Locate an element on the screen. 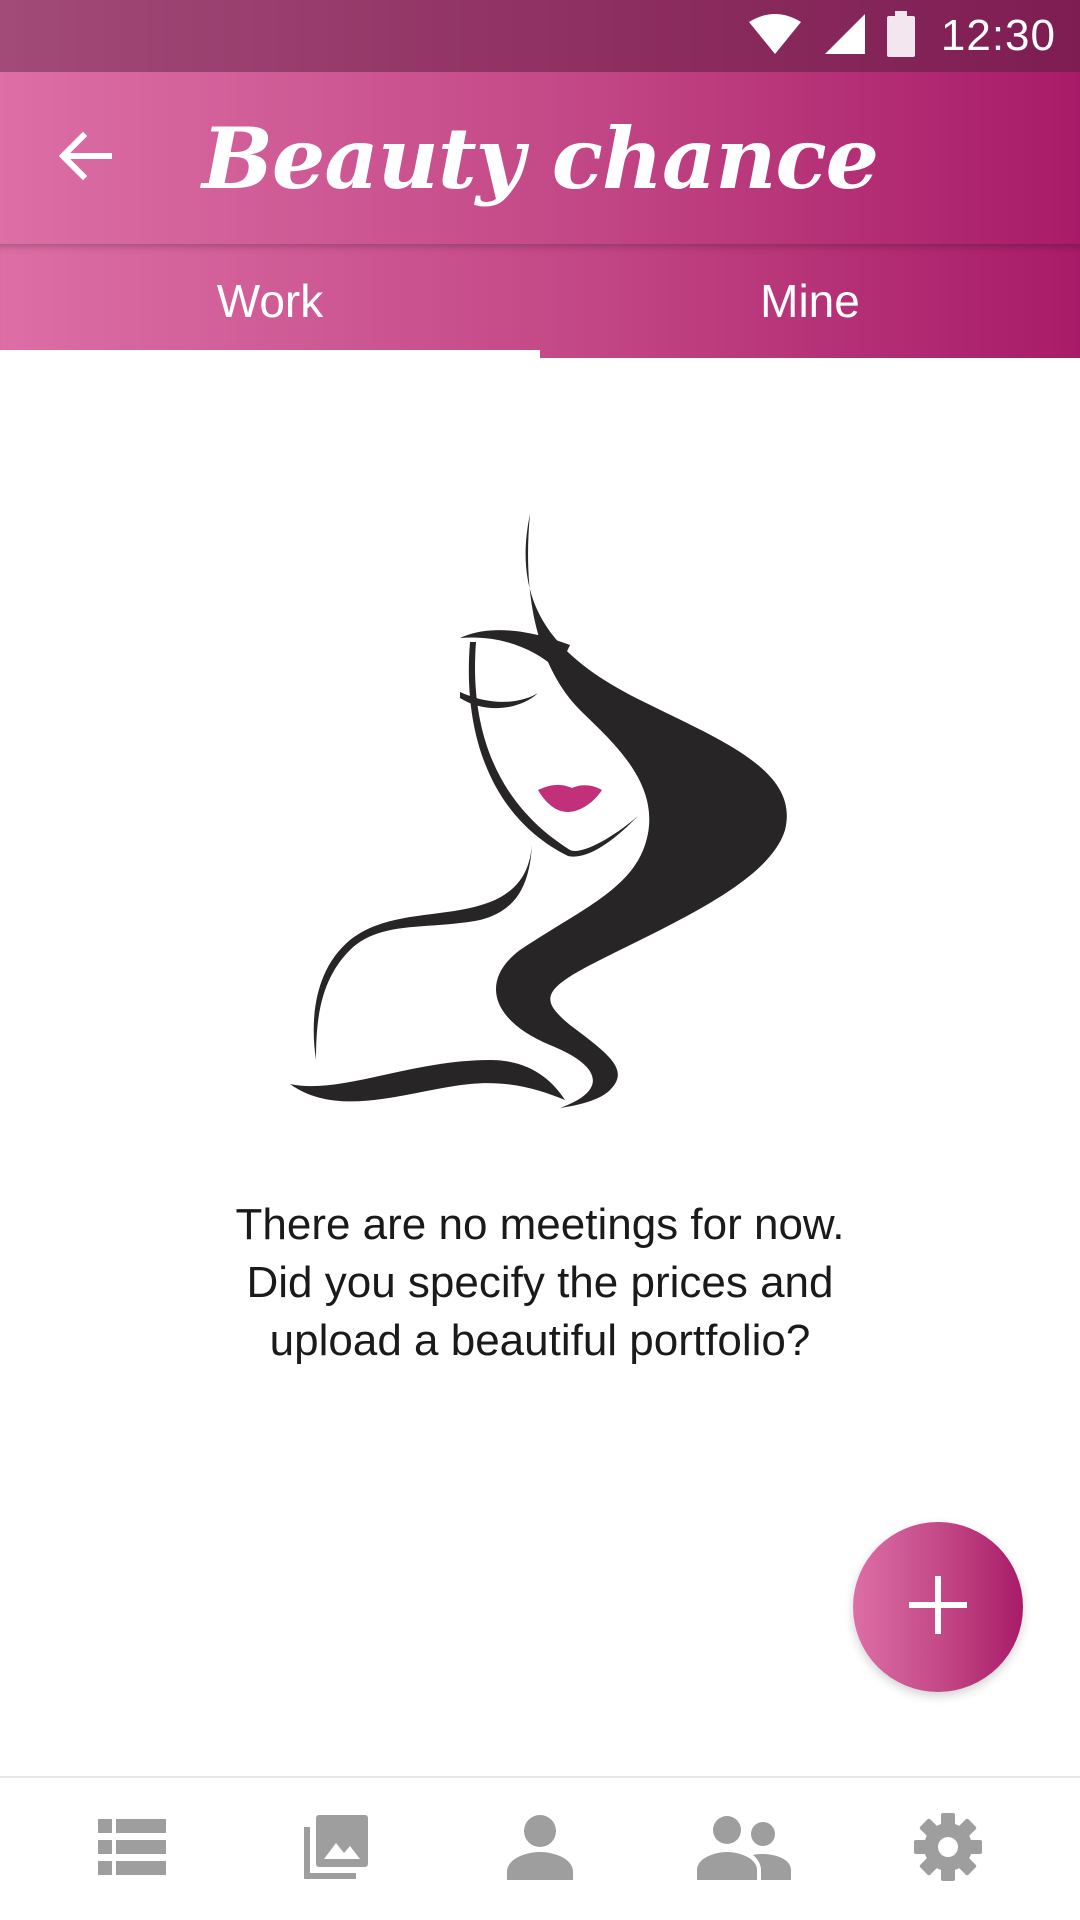  eyebrow-shape is located at coordinates (515, 650).